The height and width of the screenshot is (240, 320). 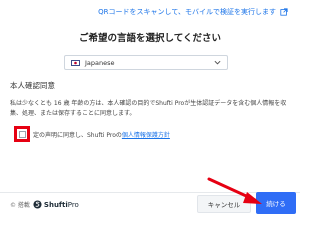 I want to click on qr-scan-link: QRコードをスキャンして、モバイルで検証を実行します, so click(x=187, y=12).